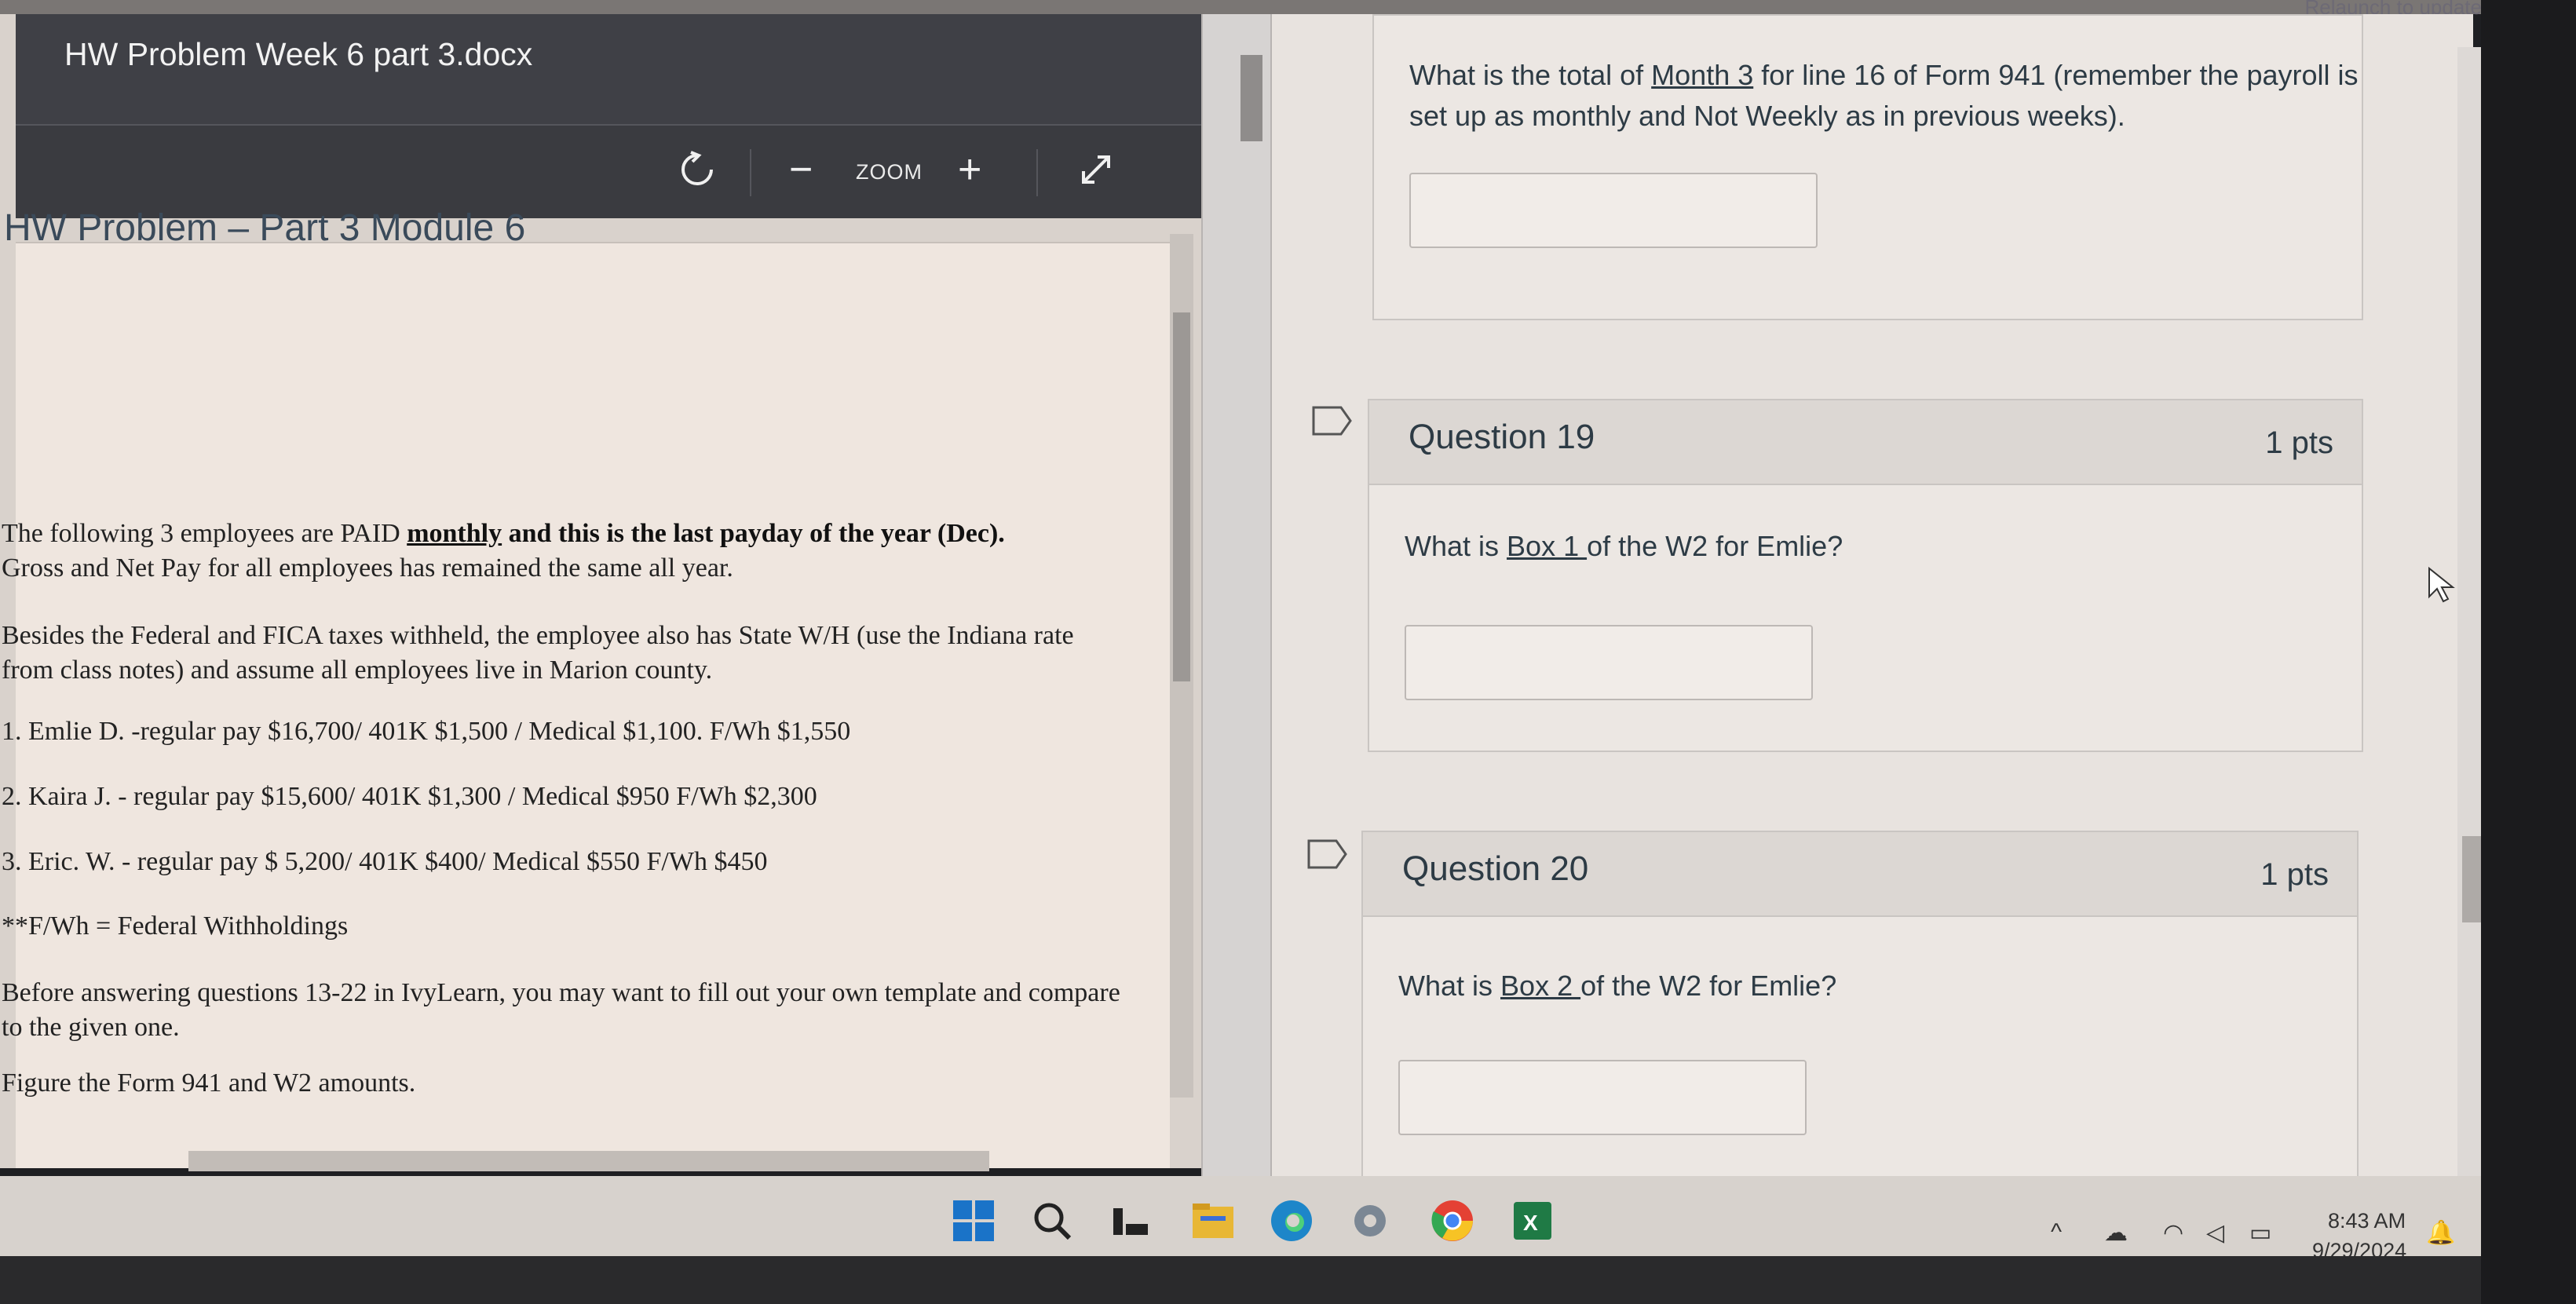 The image size is (2576, 1304). I want to click on chrome-icon, so click(1452, 1220).